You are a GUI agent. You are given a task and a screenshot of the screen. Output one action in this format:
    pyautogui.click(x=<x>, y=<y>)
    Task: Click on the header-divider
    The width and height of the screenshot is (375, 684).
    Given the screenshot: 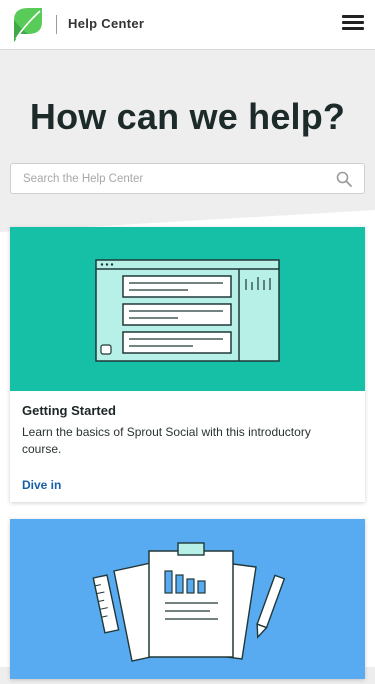 What is the action you would take?
    pyautogui.click(x=56, y=24)
    